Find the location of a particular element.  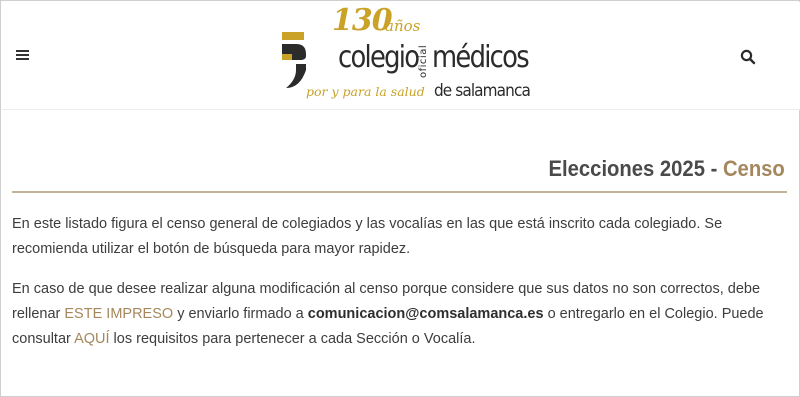

page-title: Elecciones 2025 - Censo is located at coordinates (667, 169).